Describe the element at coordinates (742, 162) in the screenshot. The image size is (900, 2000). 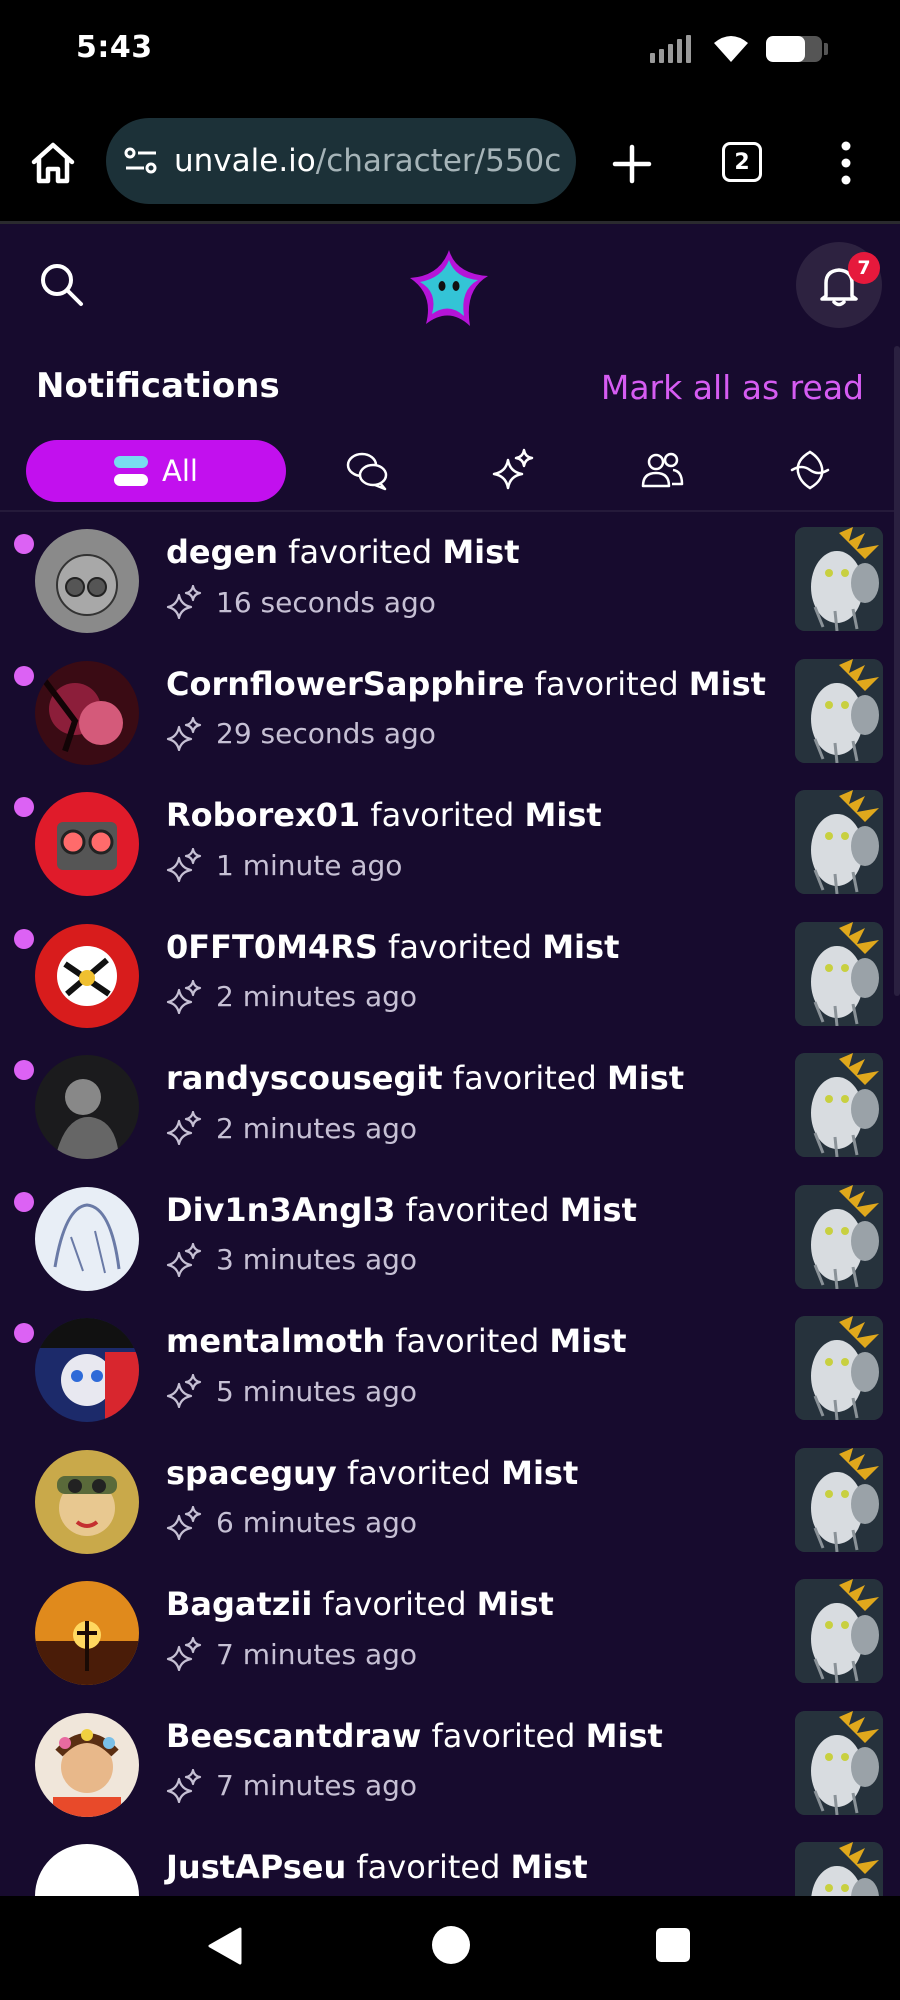
I see `tab-switcher-button: 2` at that location.